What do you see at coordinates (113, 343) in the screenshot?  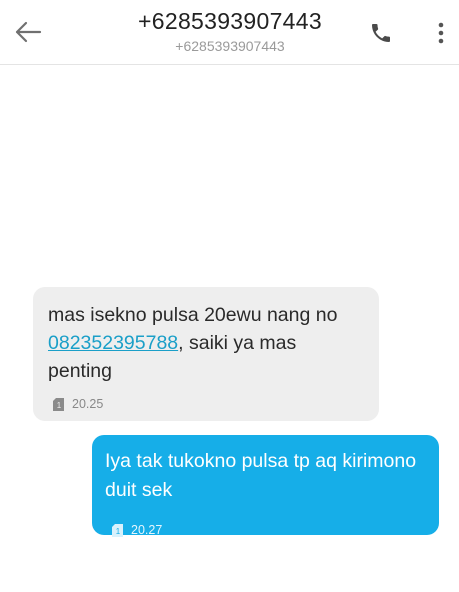 I see `phone-number-link: 082352395788` at bounding box center [113, 343].